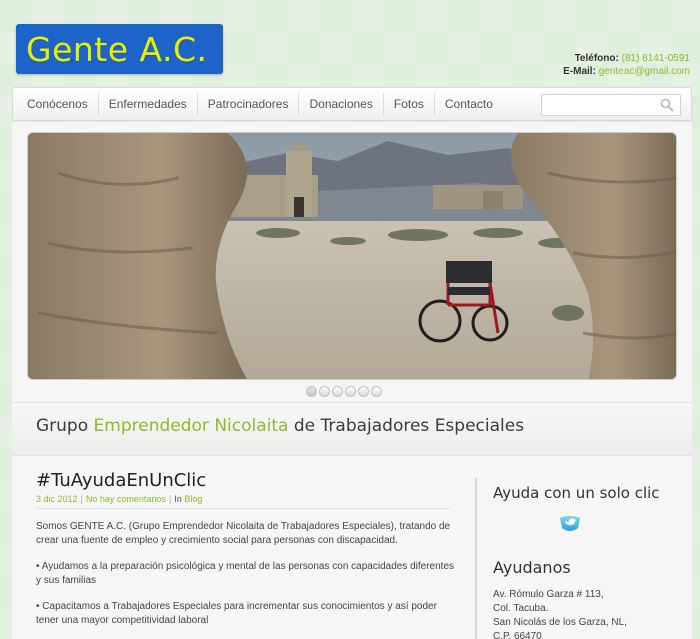  Describe the element at coordinates (560, 622) in the screenshot. I see `address-line: San Nicolás de los Garza, NL,` at that location.